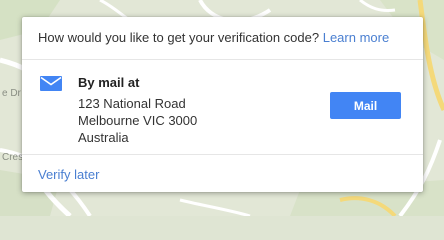  I want to click on mail-button: Mail, so click(365, 105).